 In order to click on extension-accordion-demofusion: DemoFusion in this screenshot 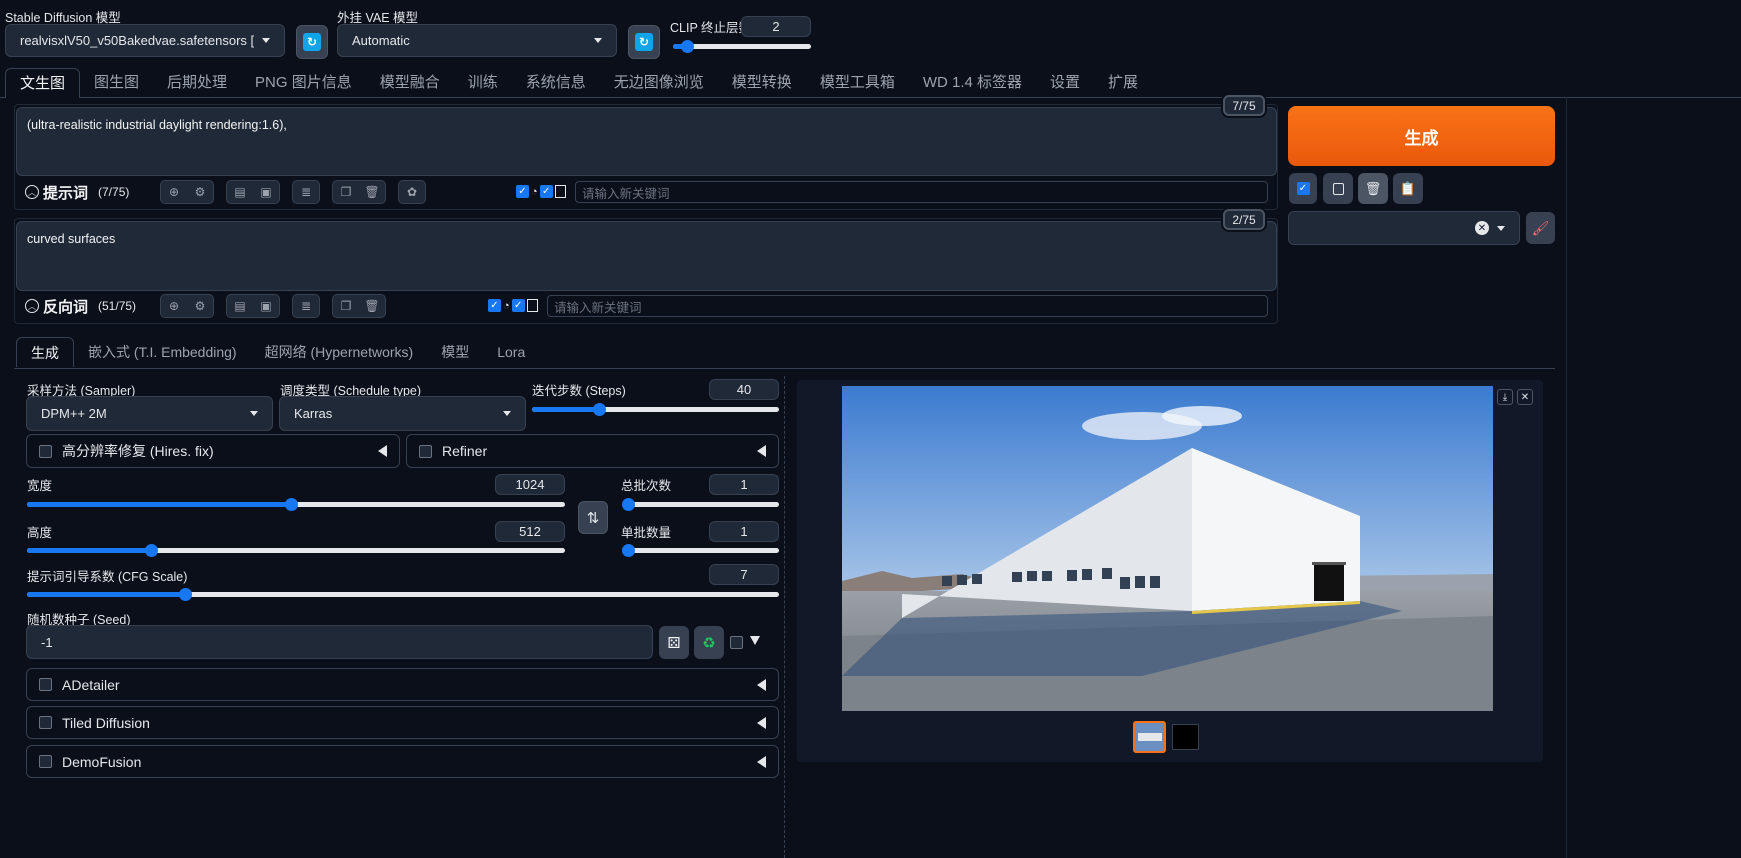, I will do `click(402, 761)`.